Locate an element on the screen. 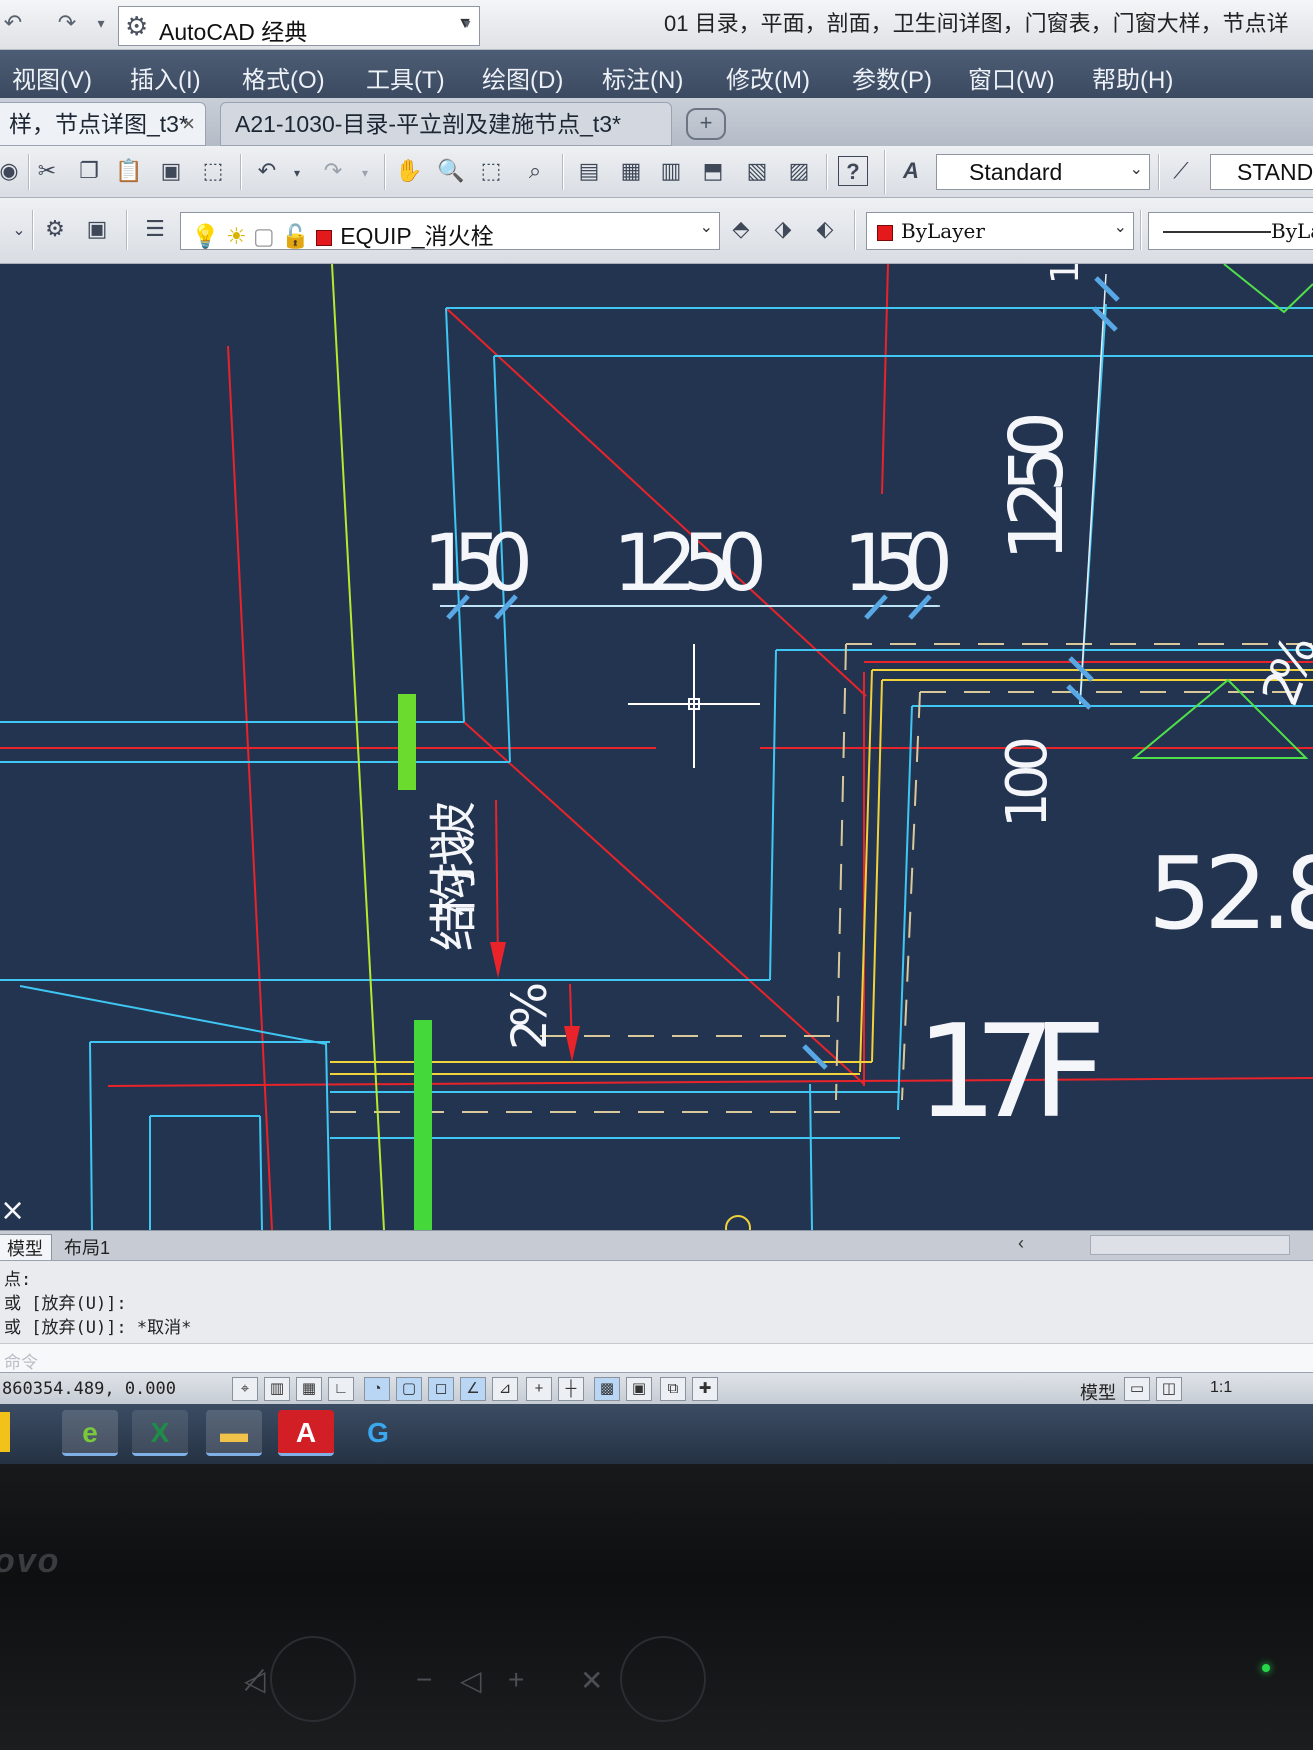 This screenshot has width=1313, height=1750. menu-tools: 工具(T) is located at coordinates (405, 77).